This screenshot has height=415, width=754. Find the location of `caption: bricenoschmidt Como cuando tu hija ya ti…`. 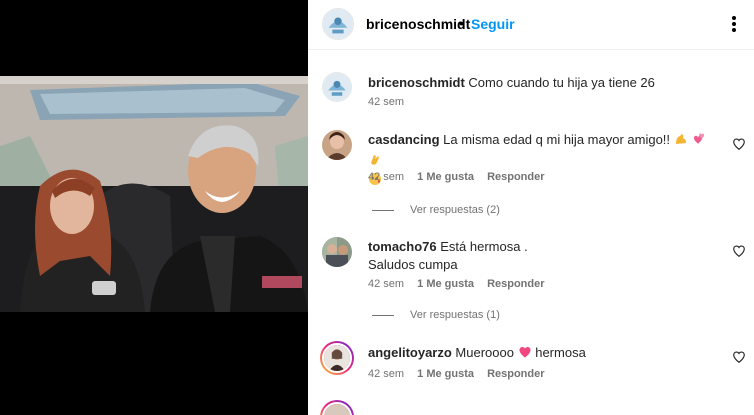

caption: bricenoschmidt Como cuando tu hija ya ti… is located at coordinates (531, 90).